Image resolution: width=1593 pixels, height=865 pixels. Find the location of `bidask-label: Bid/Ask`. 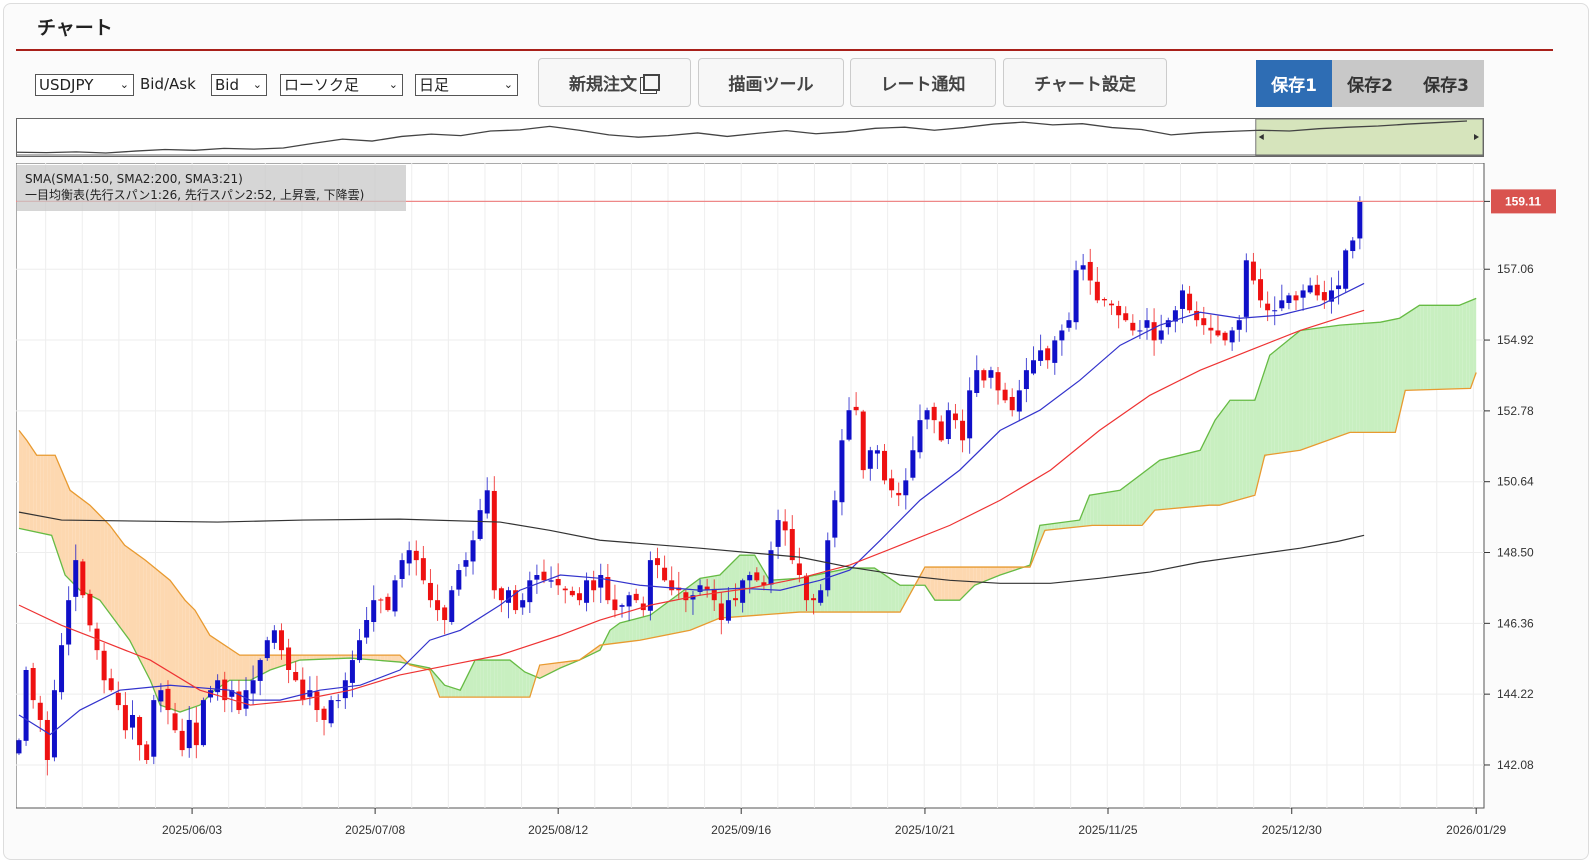

bidask-label: Bid/Ask is located at coordinates (168, 84).